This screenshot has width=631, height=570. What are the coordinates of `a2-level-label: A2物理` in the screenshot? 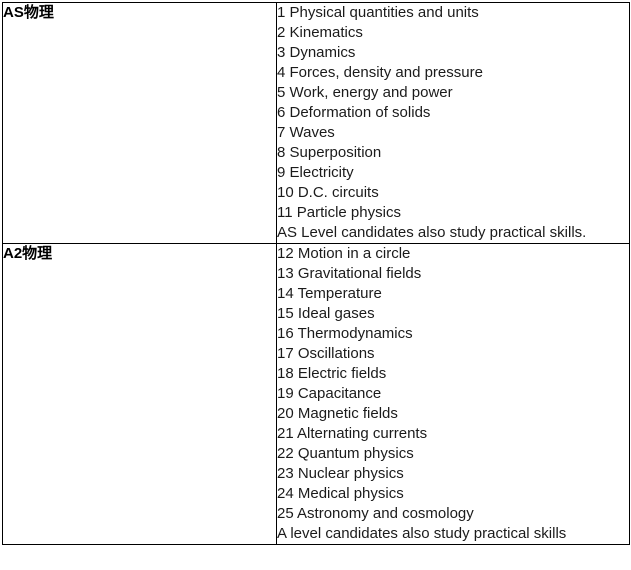 It's located at (28, 253).